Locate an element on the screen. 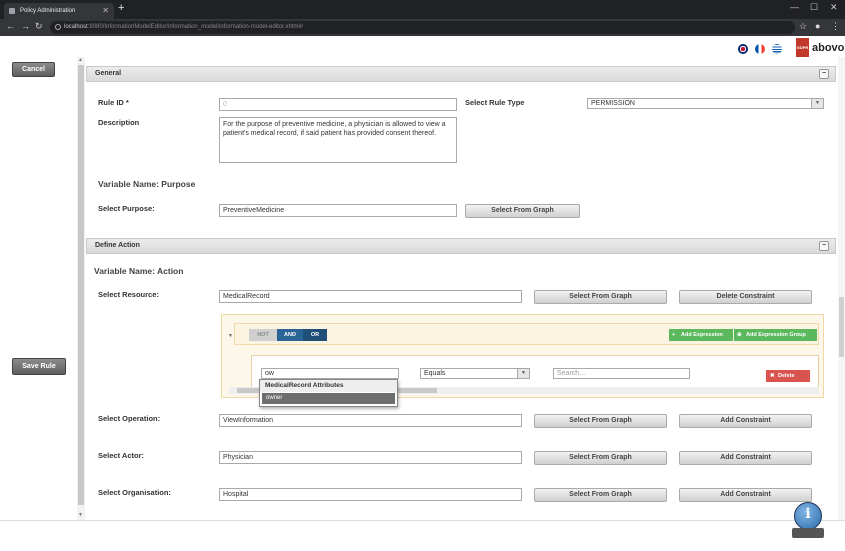  actor-add-constraint-button: Add Constraint is located at coordinates (745, 458).